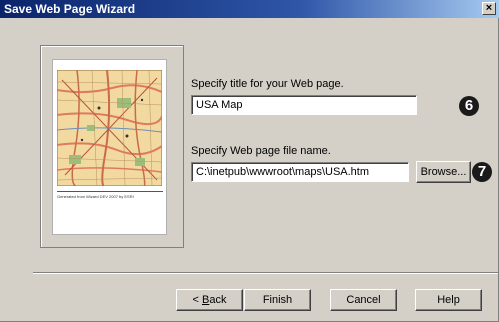 This screenshot has height=322, width=499. What do you see at coordinates (109, 128) in the screenshot?
I see `map-thumbnail-icon` at bounding box center [109, 128].